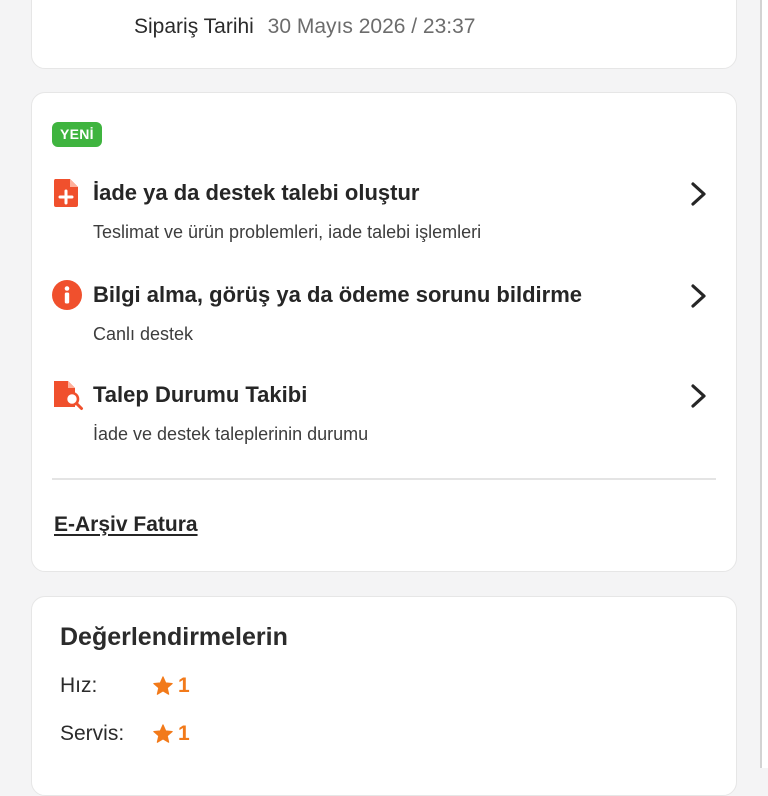 Image resolution: width=768 pixels, height=796 pixels. Describe the element at coordinates (184, 685) in the screenshot. I see `rating-value-speed: 1` at that location.